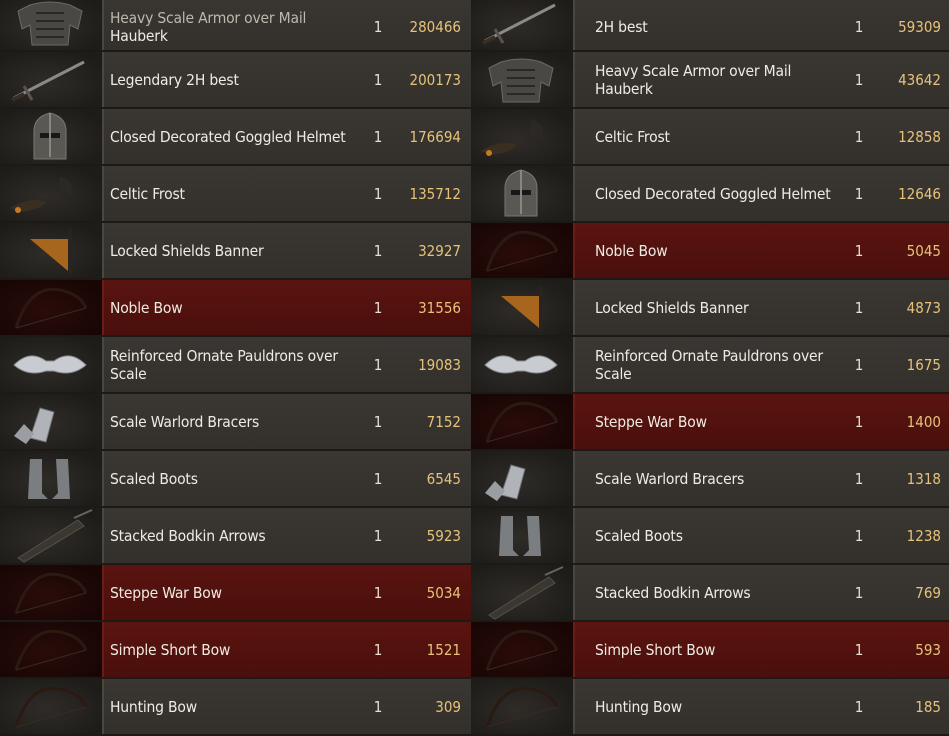 The width and height of the screenshot is (949, 736). I want to click on item-value: 6545, so click(443, 478).